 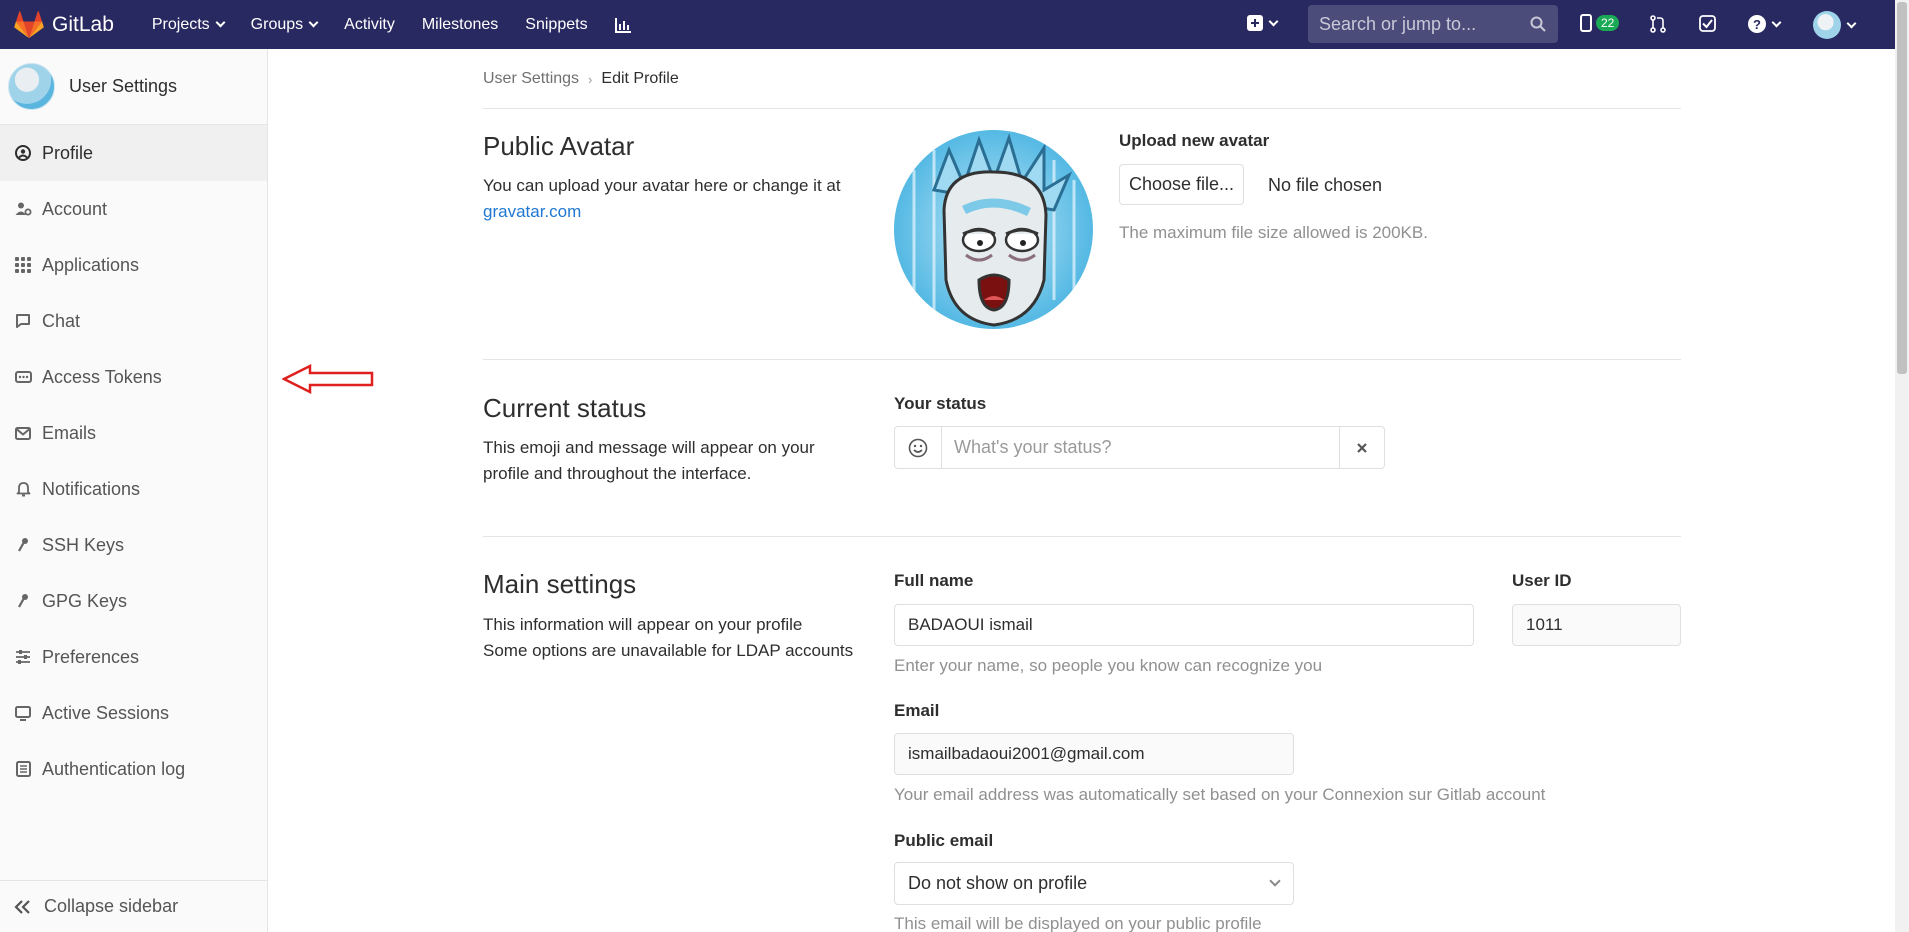 What do you see at coordinates (85, 600) in the screenshot?
I see `sidebar-item-label: GPG Keys` at bounding box center [85, 600].